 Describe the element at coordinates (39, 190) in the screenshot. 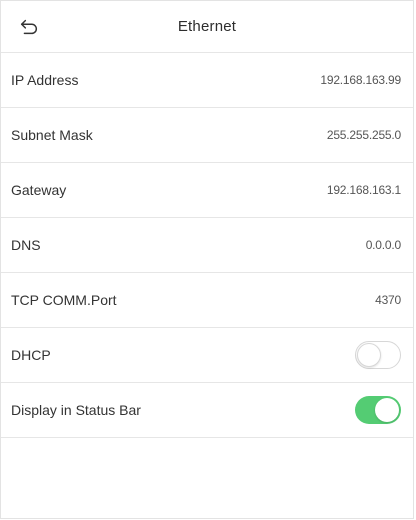

I see `row-label: Gateway` at that location.